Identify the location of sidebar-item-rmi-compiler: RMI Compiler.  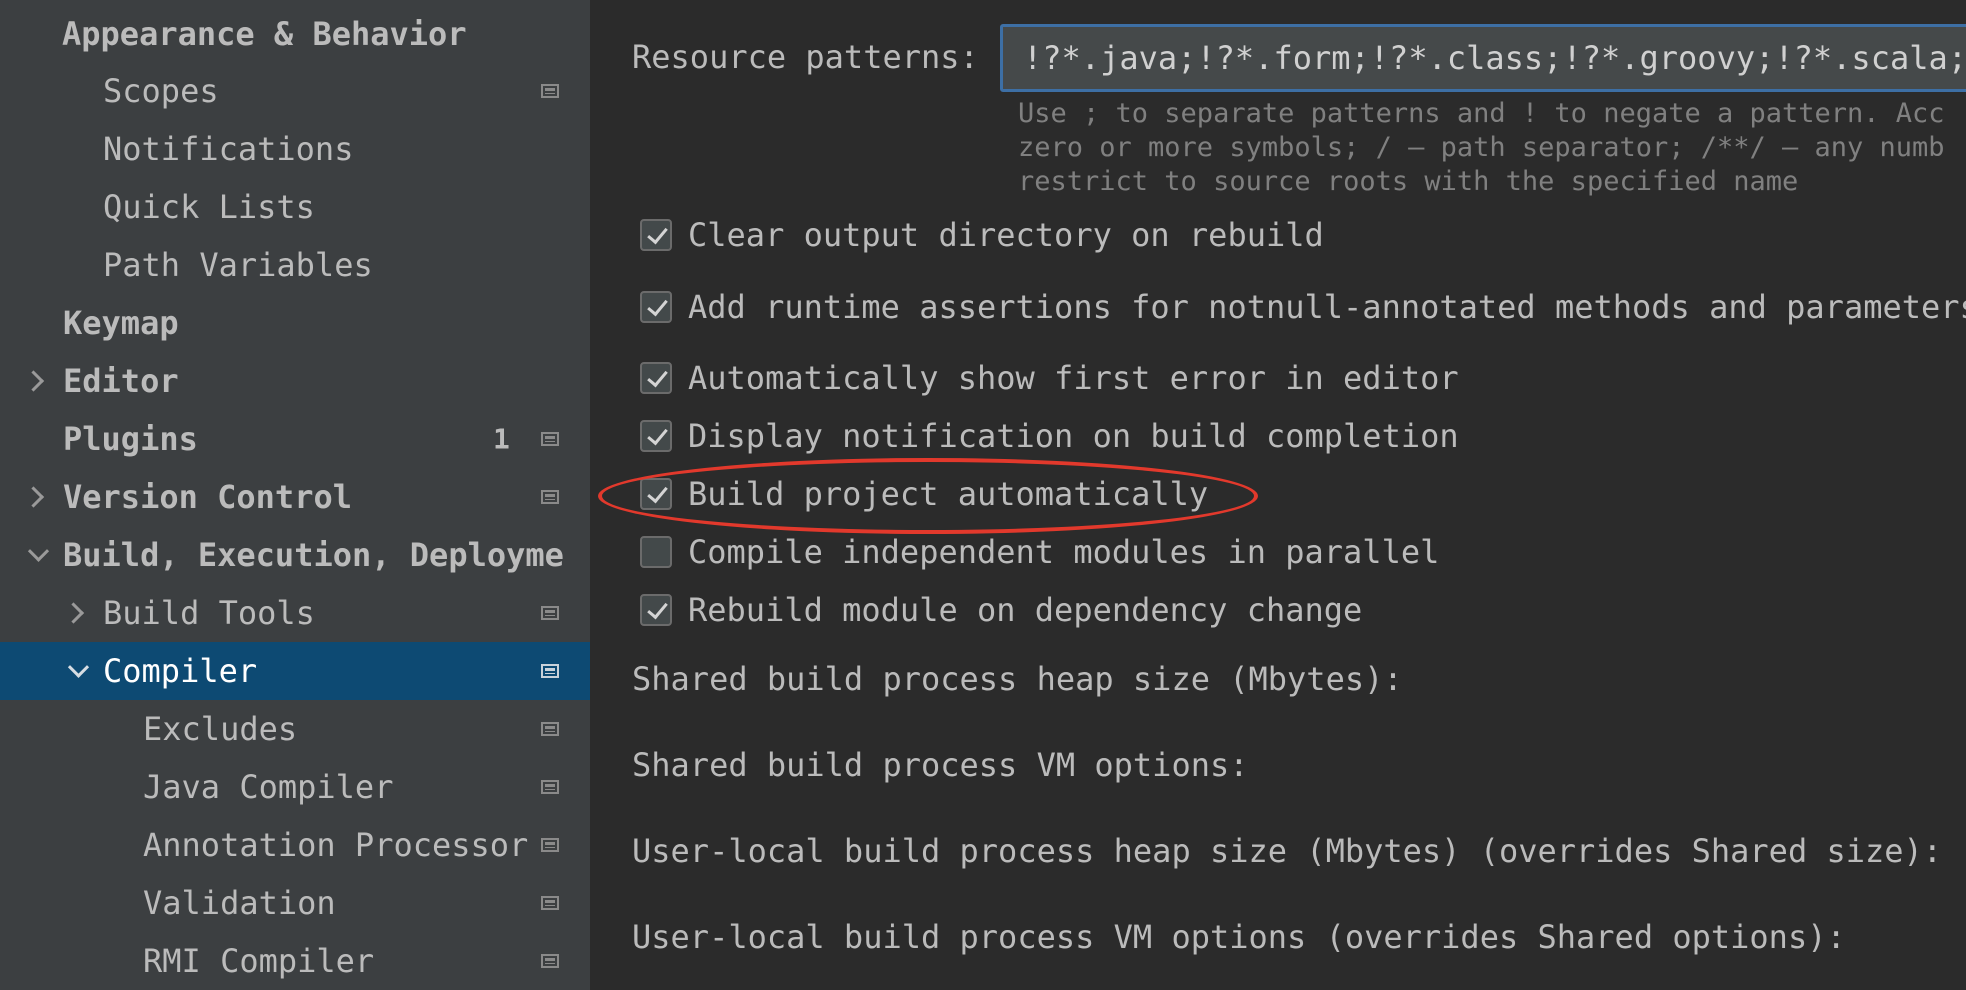
(295, 961).